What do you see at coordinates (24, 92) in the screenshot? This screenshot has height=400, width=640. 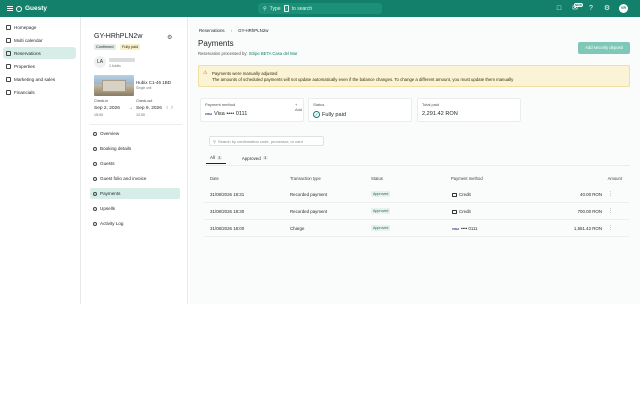 I see `sidebar-item-label: Financials` at bounding box center [24, 92].